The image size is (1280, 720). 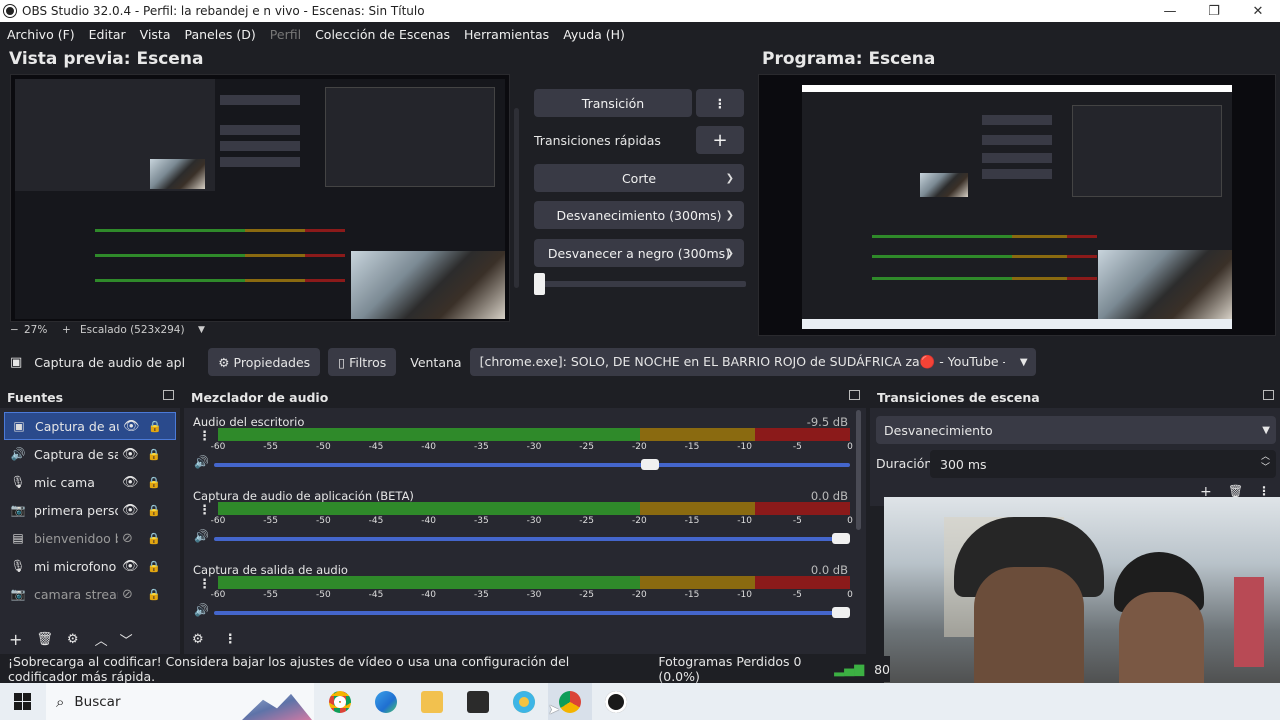 I want to click on app-icon, so click(x=524, y=702).